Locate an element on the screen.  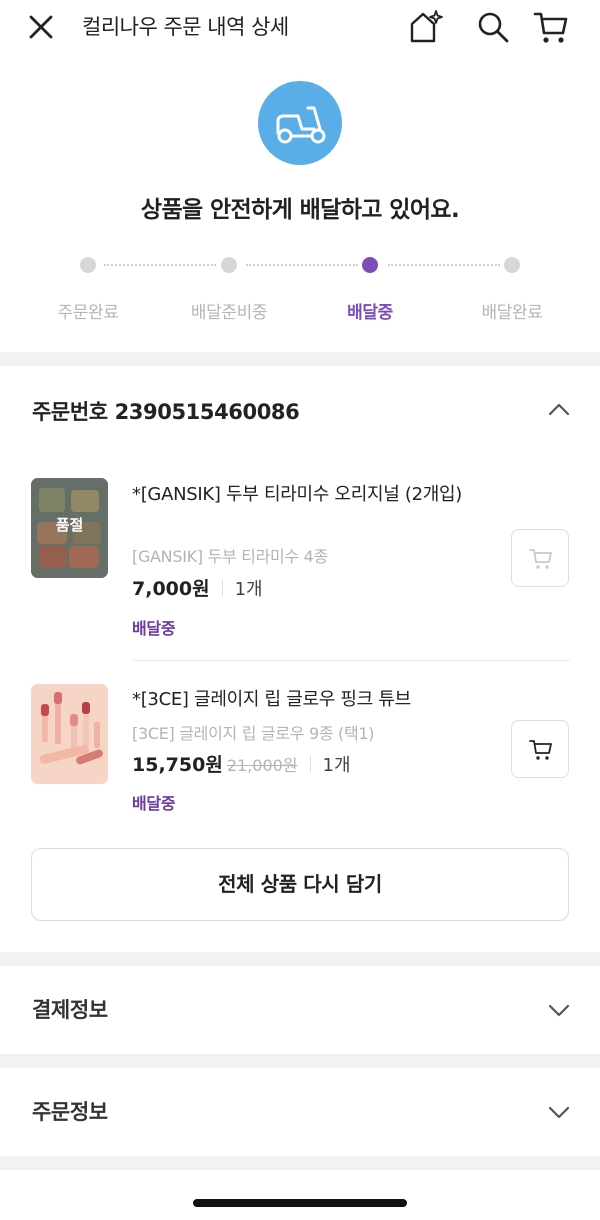
search-icon is located at coordinates (493, 27).